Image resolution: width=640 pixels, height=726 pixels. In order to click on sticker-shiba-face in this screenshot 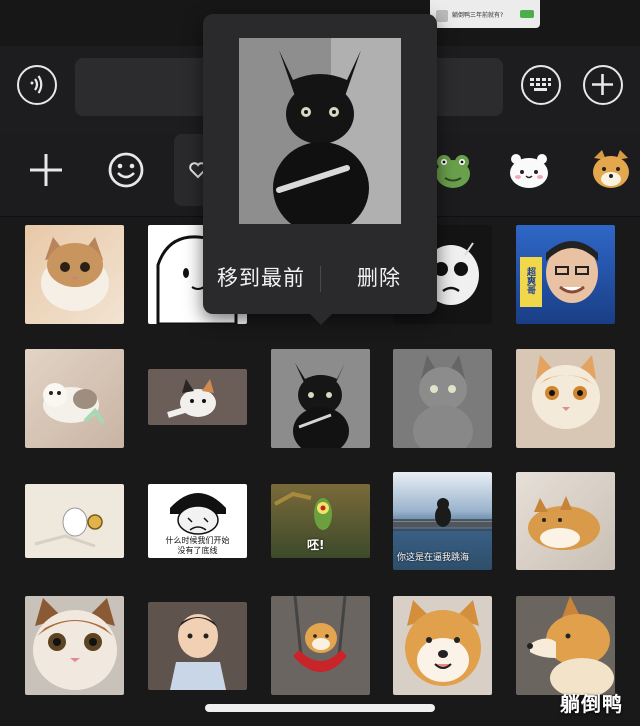, I will do `click(442, 645)`.